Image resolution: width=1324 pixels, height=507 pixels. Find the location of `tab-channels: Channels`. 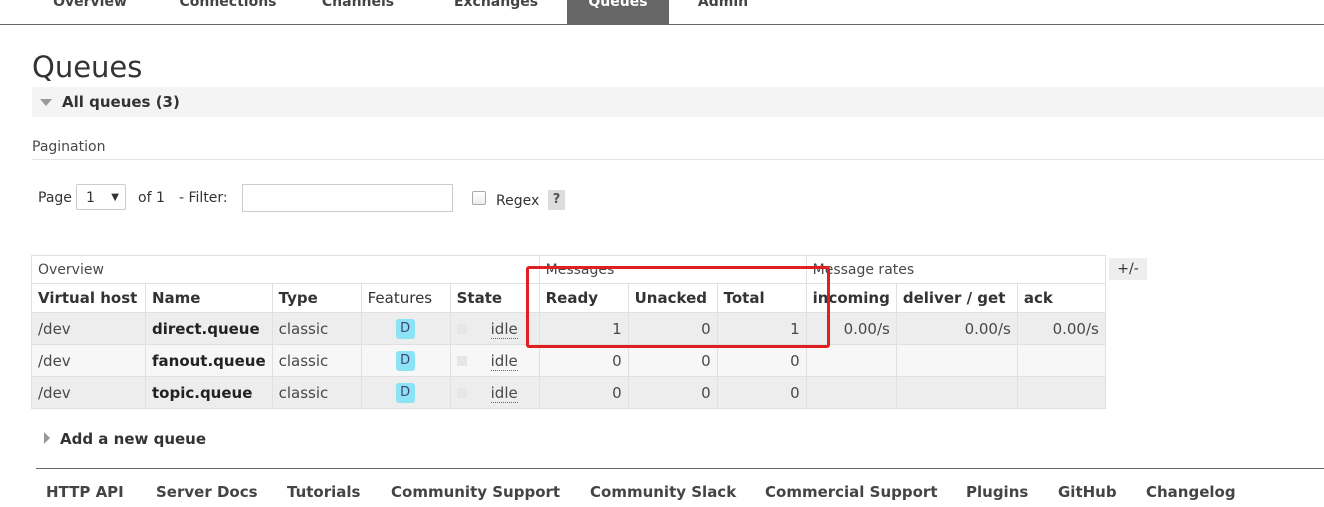

tab-channels: Channels is located at coordinates (358, 12).